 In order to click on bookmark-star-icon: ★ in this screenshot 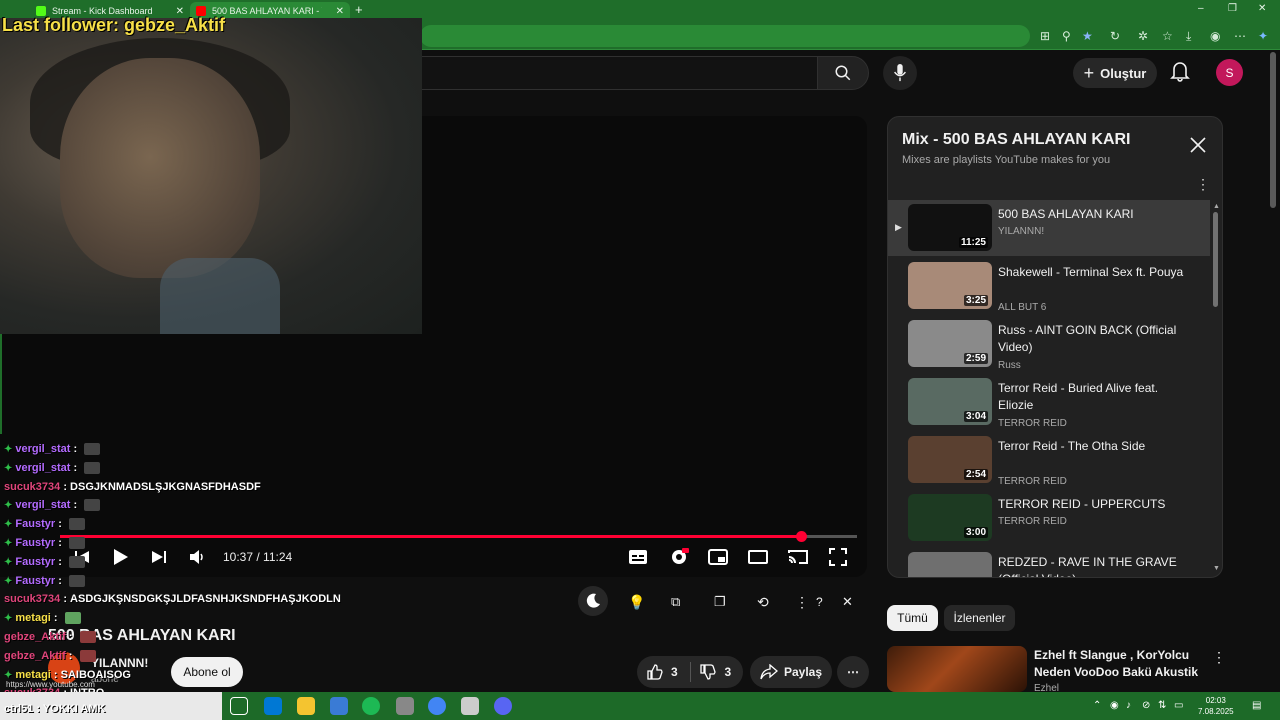, I will do `click(1087, 36)`.